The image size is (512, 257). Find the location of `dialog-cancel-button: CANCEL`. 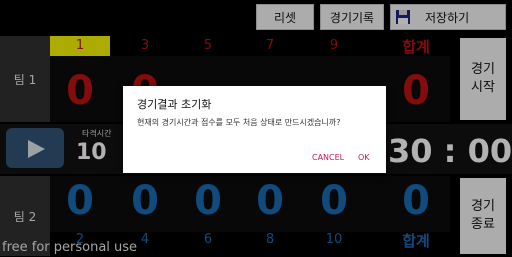

dialog-cancel-button: CANCEL is located at coordinates (328, 157).